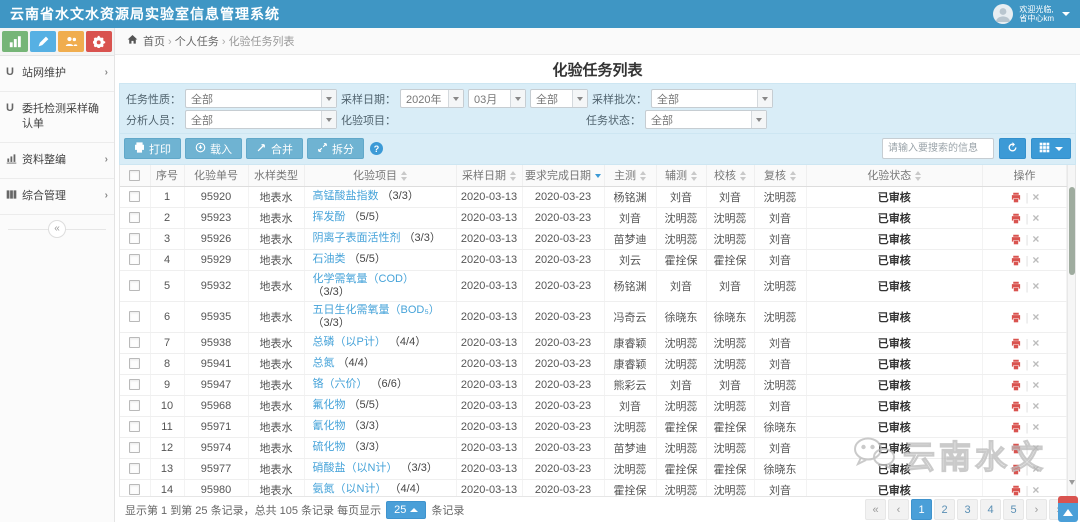 Image resolution: width=1080 pixels, height=522 pixels. Describe the element at coordinates (559, 98) in the screenshot. I see `sample-day-select: 全部` at that location.